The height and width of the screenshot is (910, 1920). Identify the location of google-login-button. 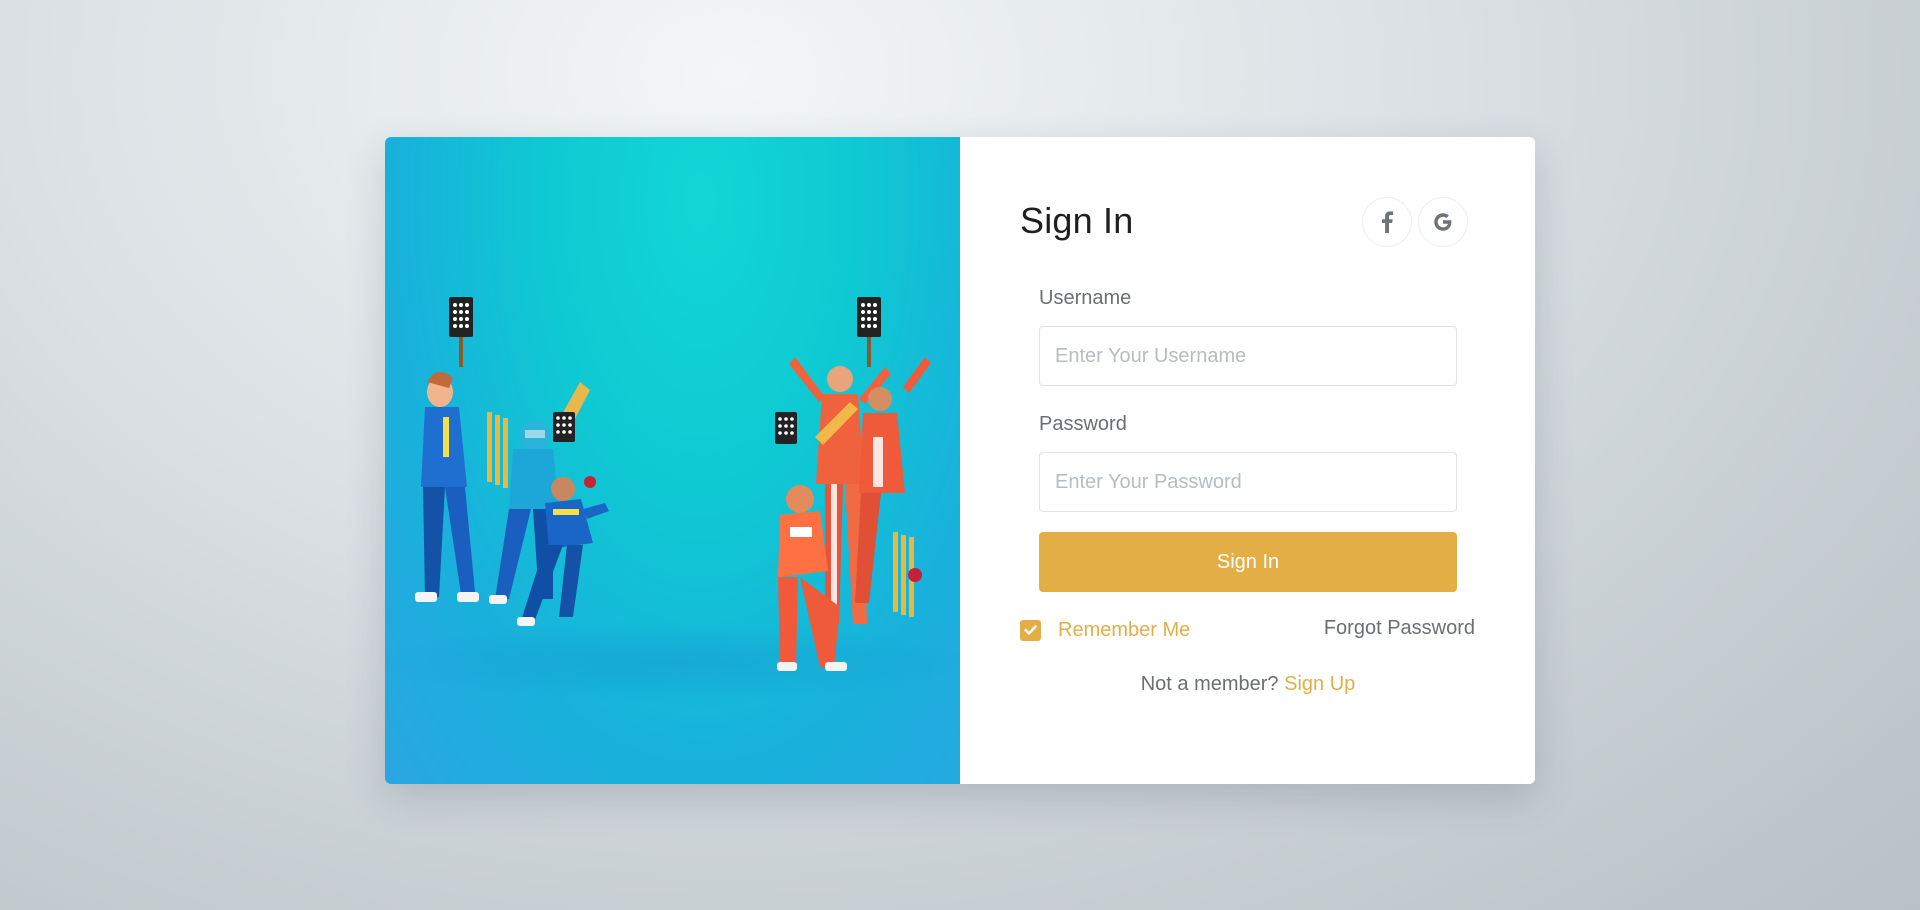
(1443, 222).